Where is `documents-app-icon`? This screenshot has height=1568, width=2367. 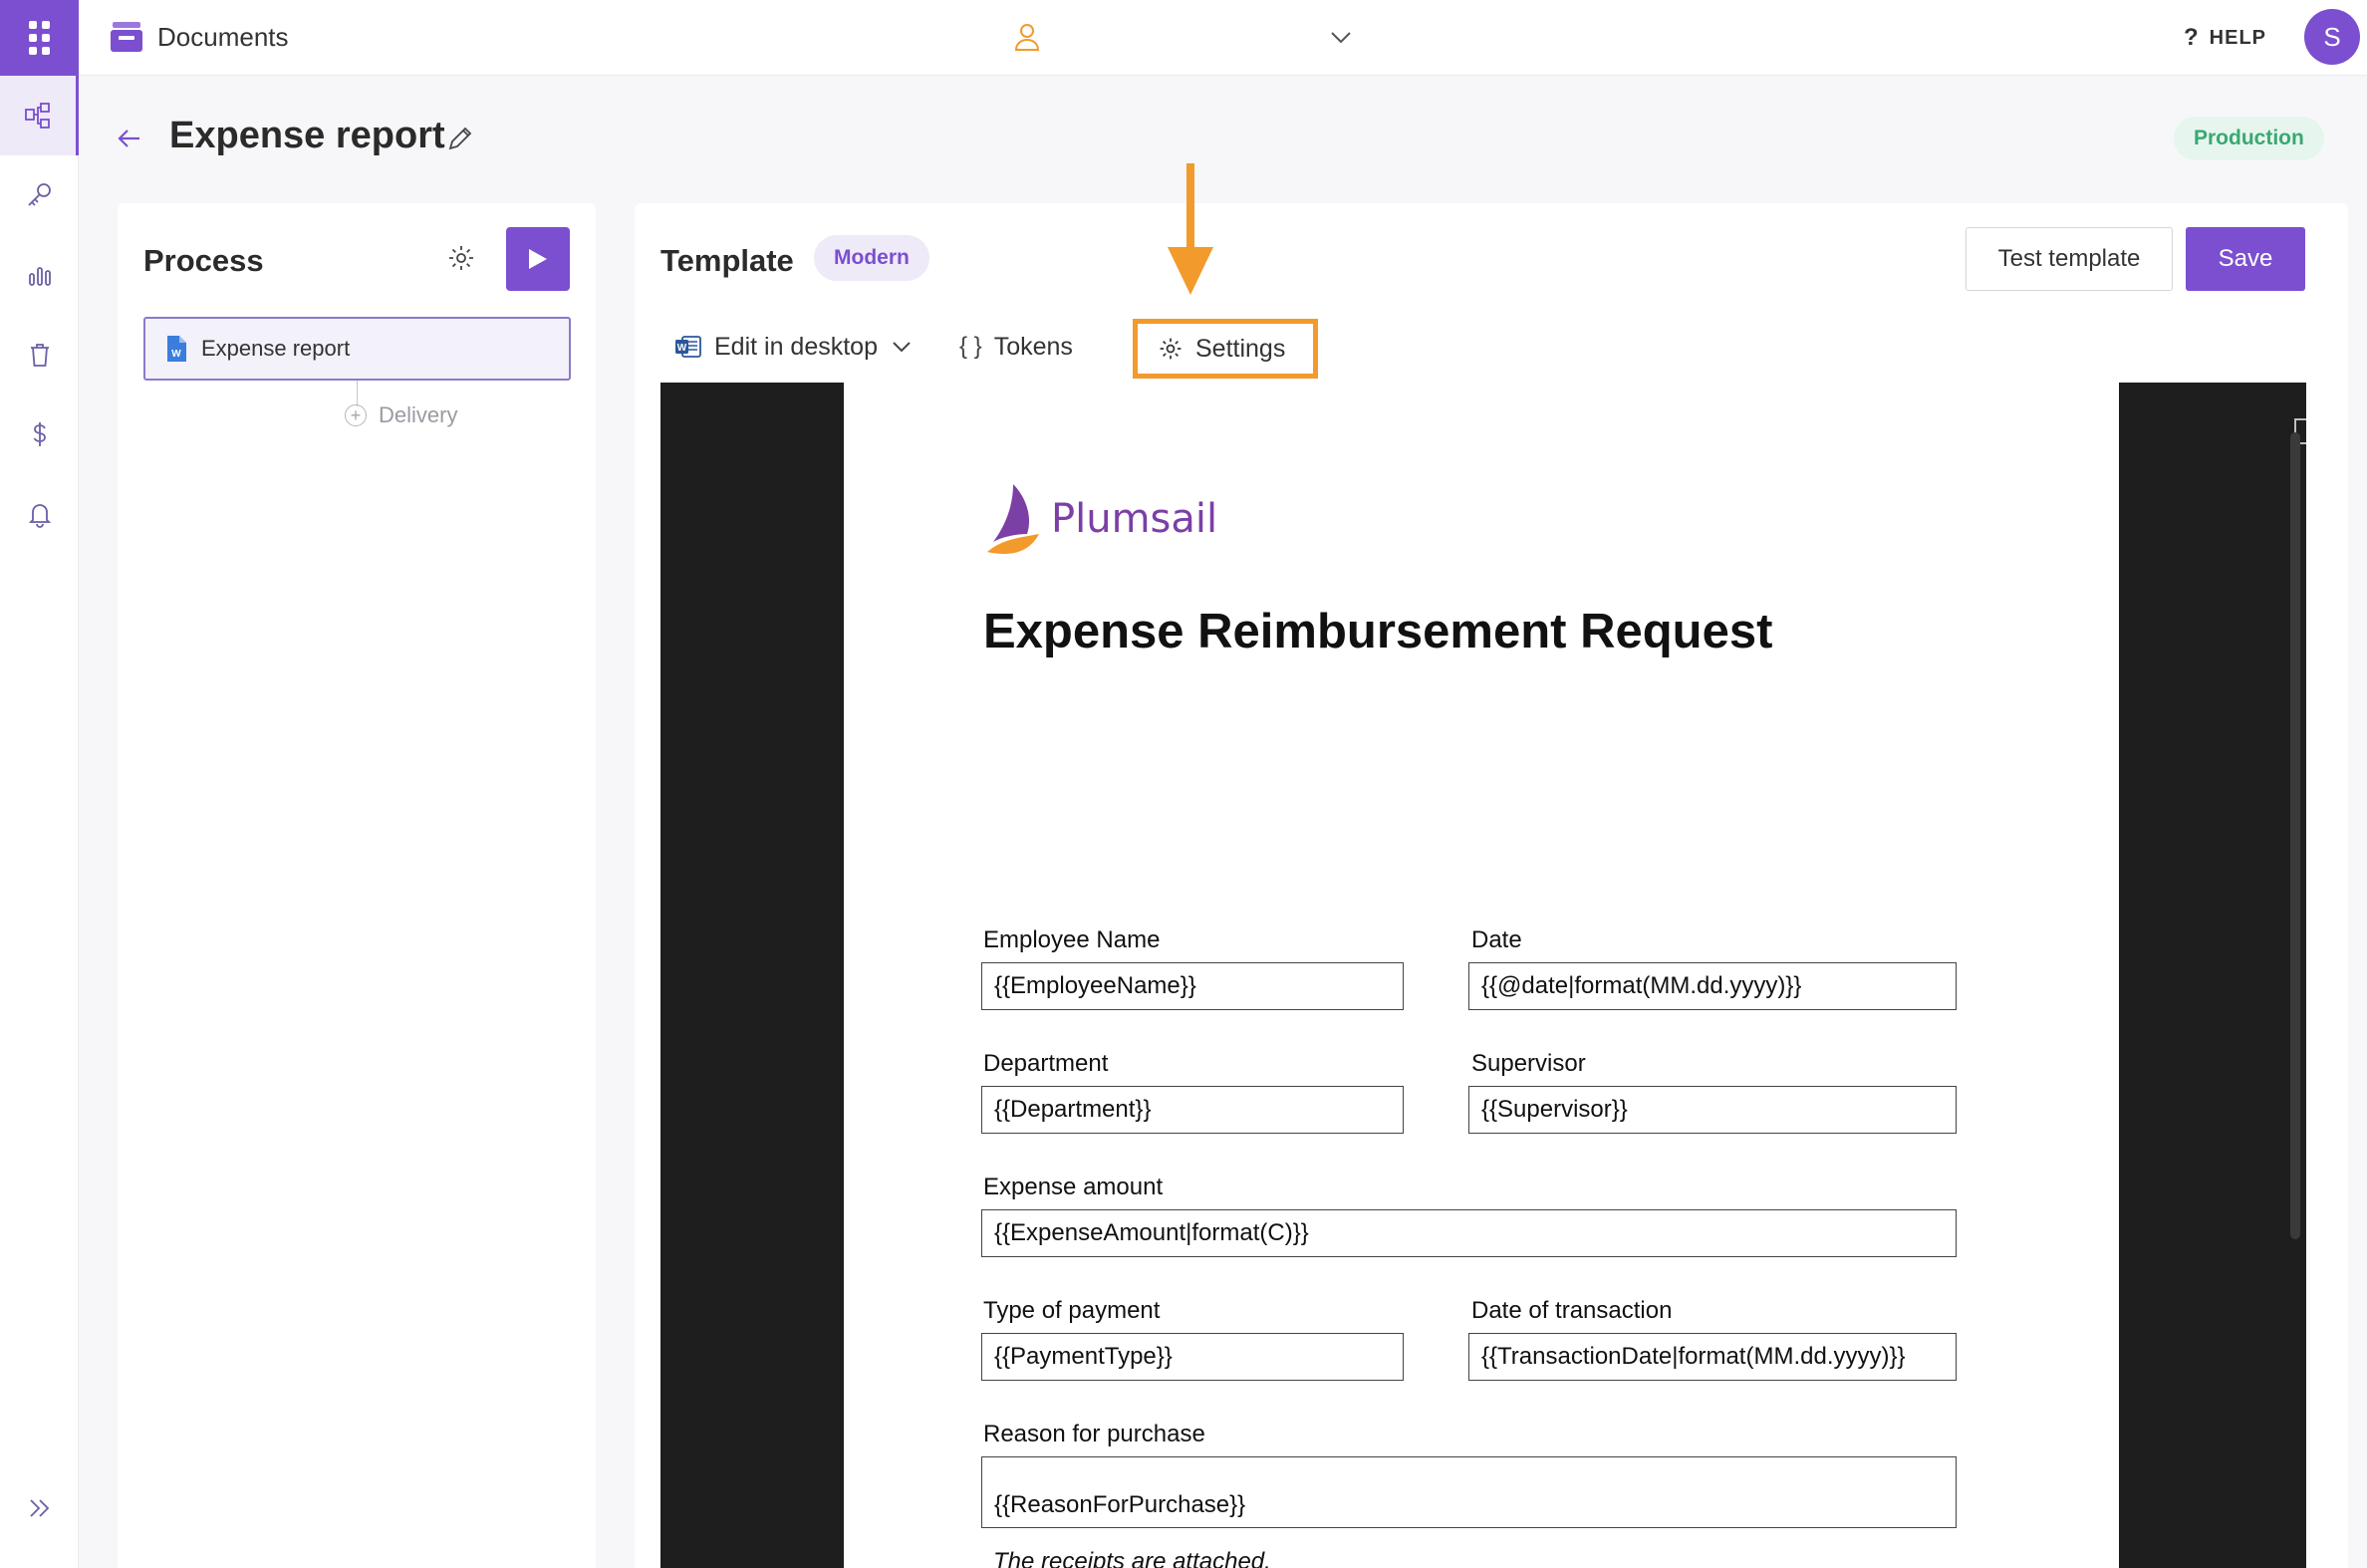 documents-app-icon is located at coordinates (126, 37).